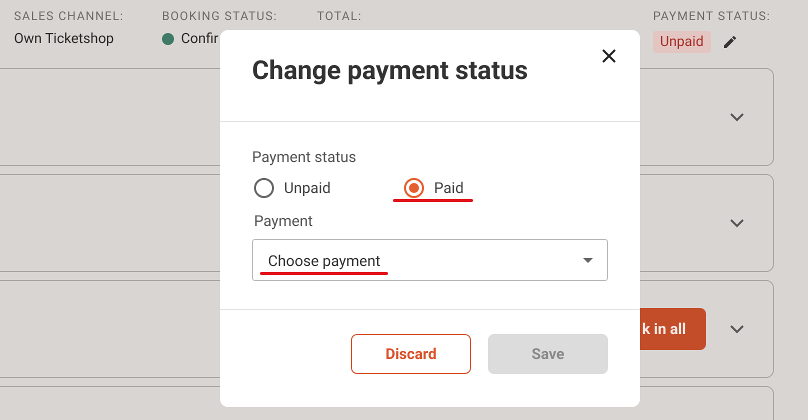  Describe the element at coordinates (284, 221) in the screenshot. I see `field-label: Payment` at that location.